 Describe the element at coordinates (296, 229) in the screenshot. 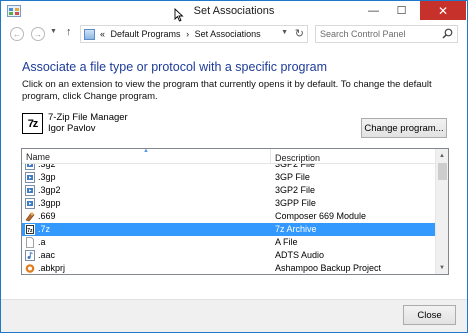

I see `description-label: 7z Archive` at that location.